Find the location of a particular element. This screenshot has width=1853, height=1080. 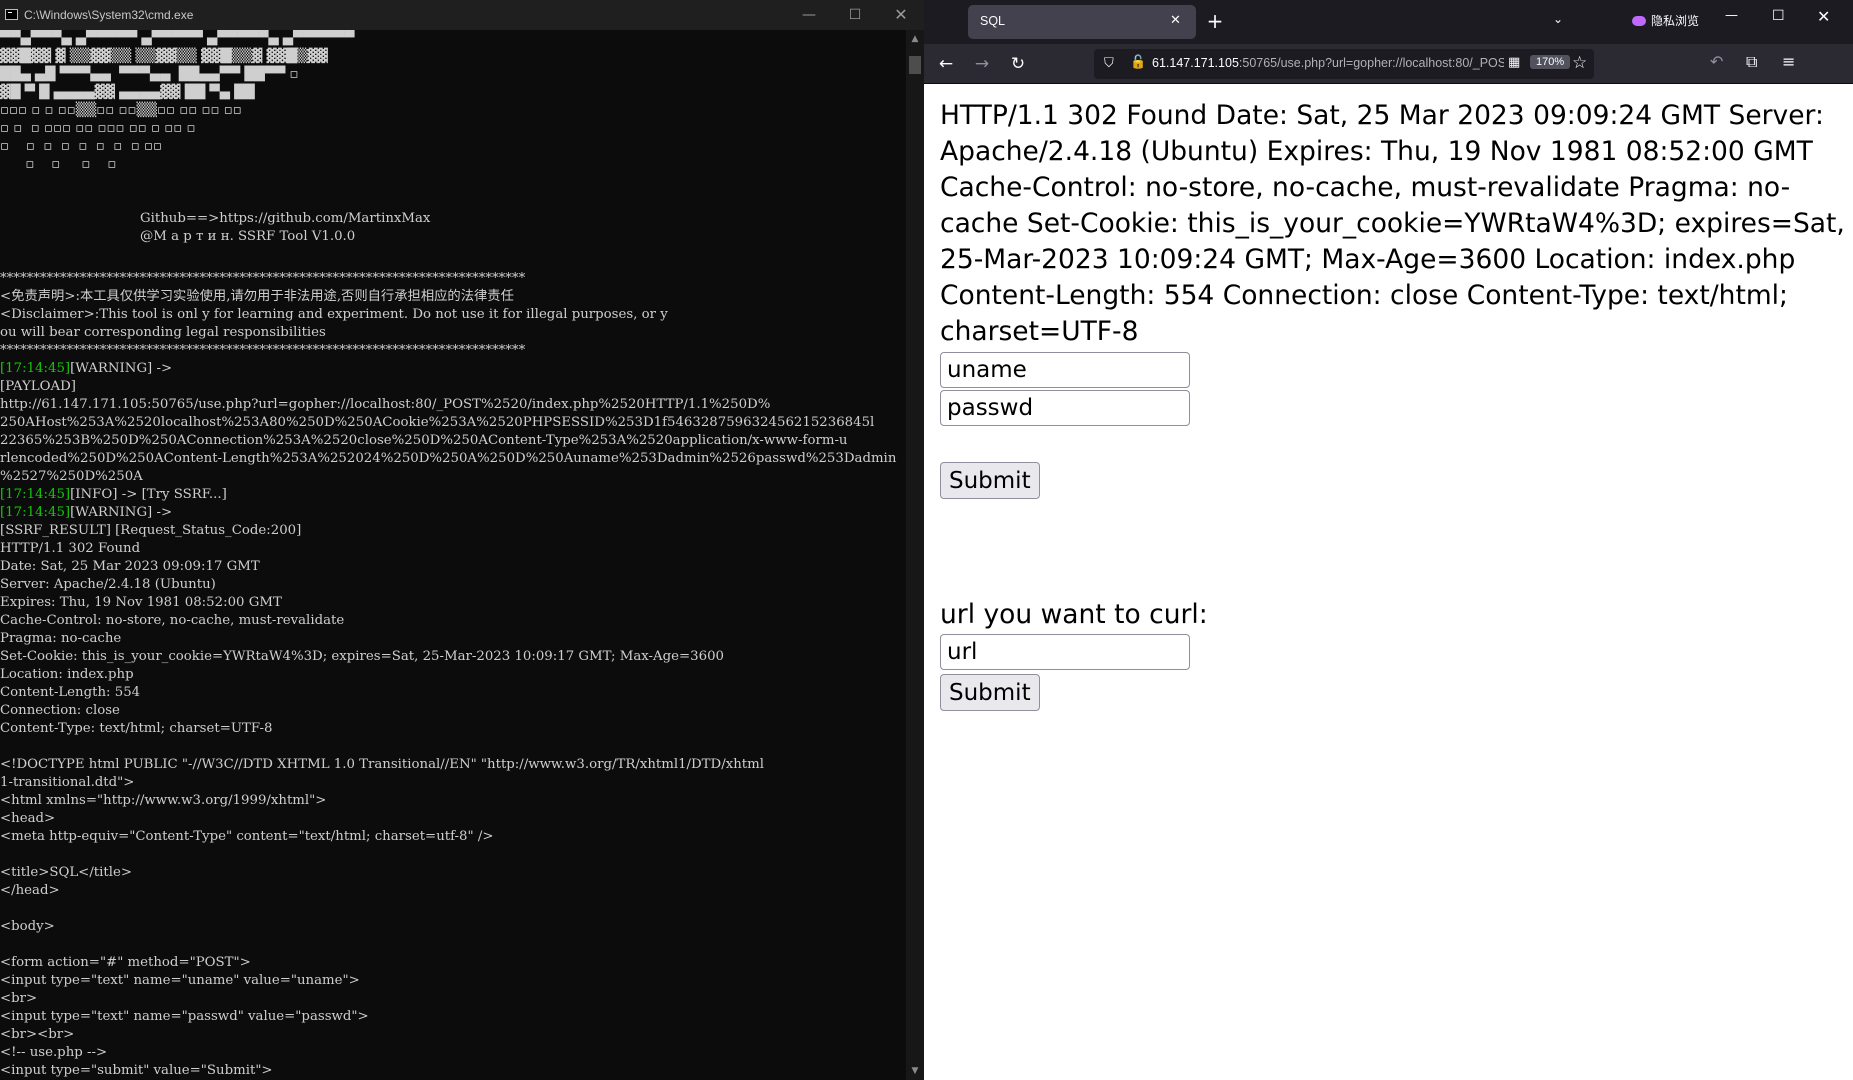

undo-icon: ↶ is located at coordinates (1716, 61).